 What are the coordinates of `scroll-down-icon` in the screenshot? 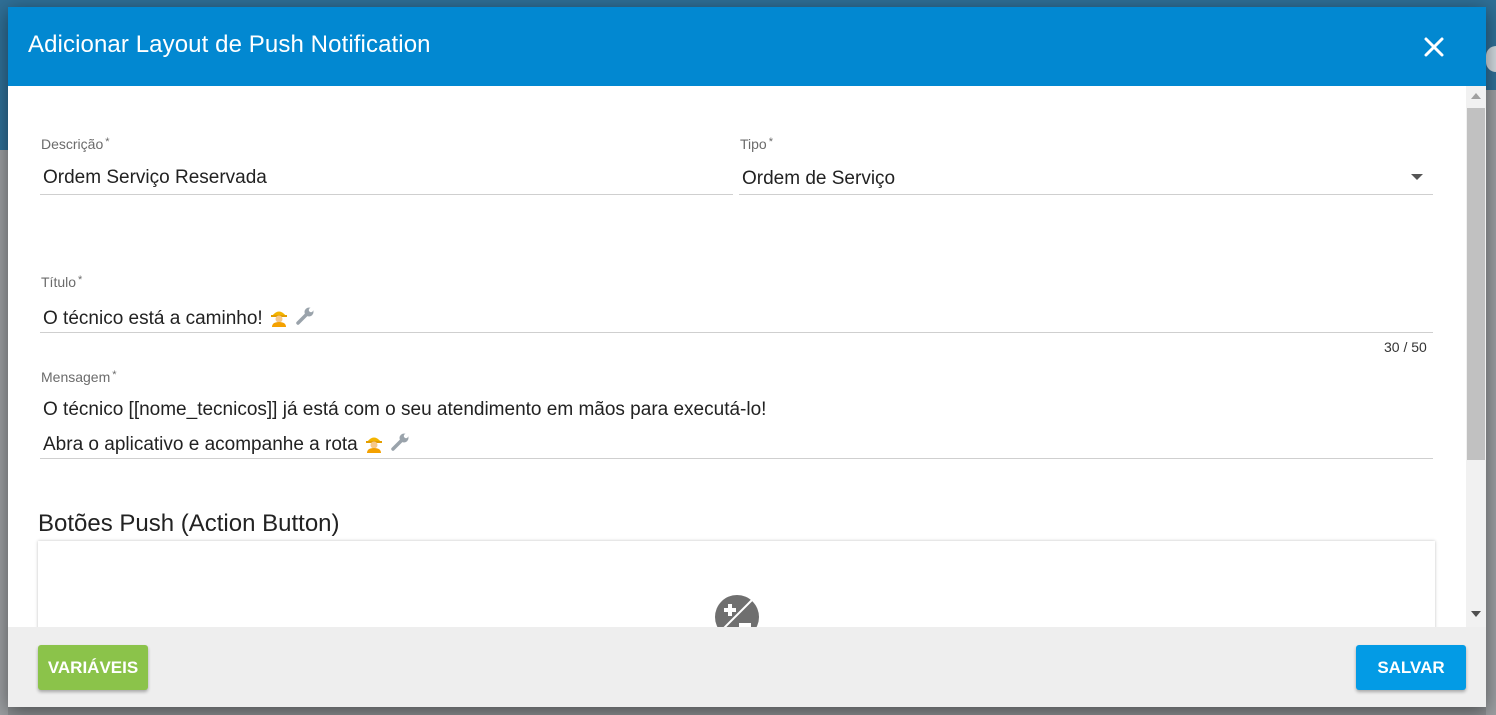 It's located at (1476, 614).